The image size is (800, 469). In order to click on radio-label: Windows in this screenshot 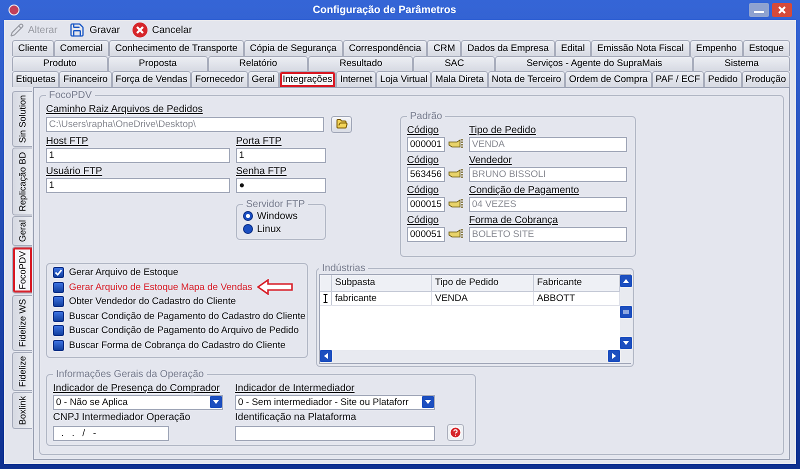, I will do `click(277, 216)`.